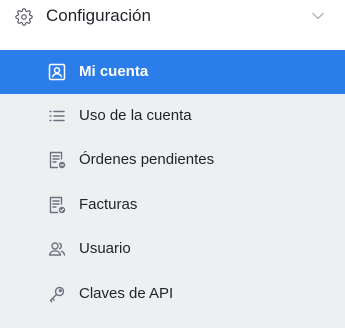  I want to click on menu-item-facturas: Facturas, so click(172, 205).